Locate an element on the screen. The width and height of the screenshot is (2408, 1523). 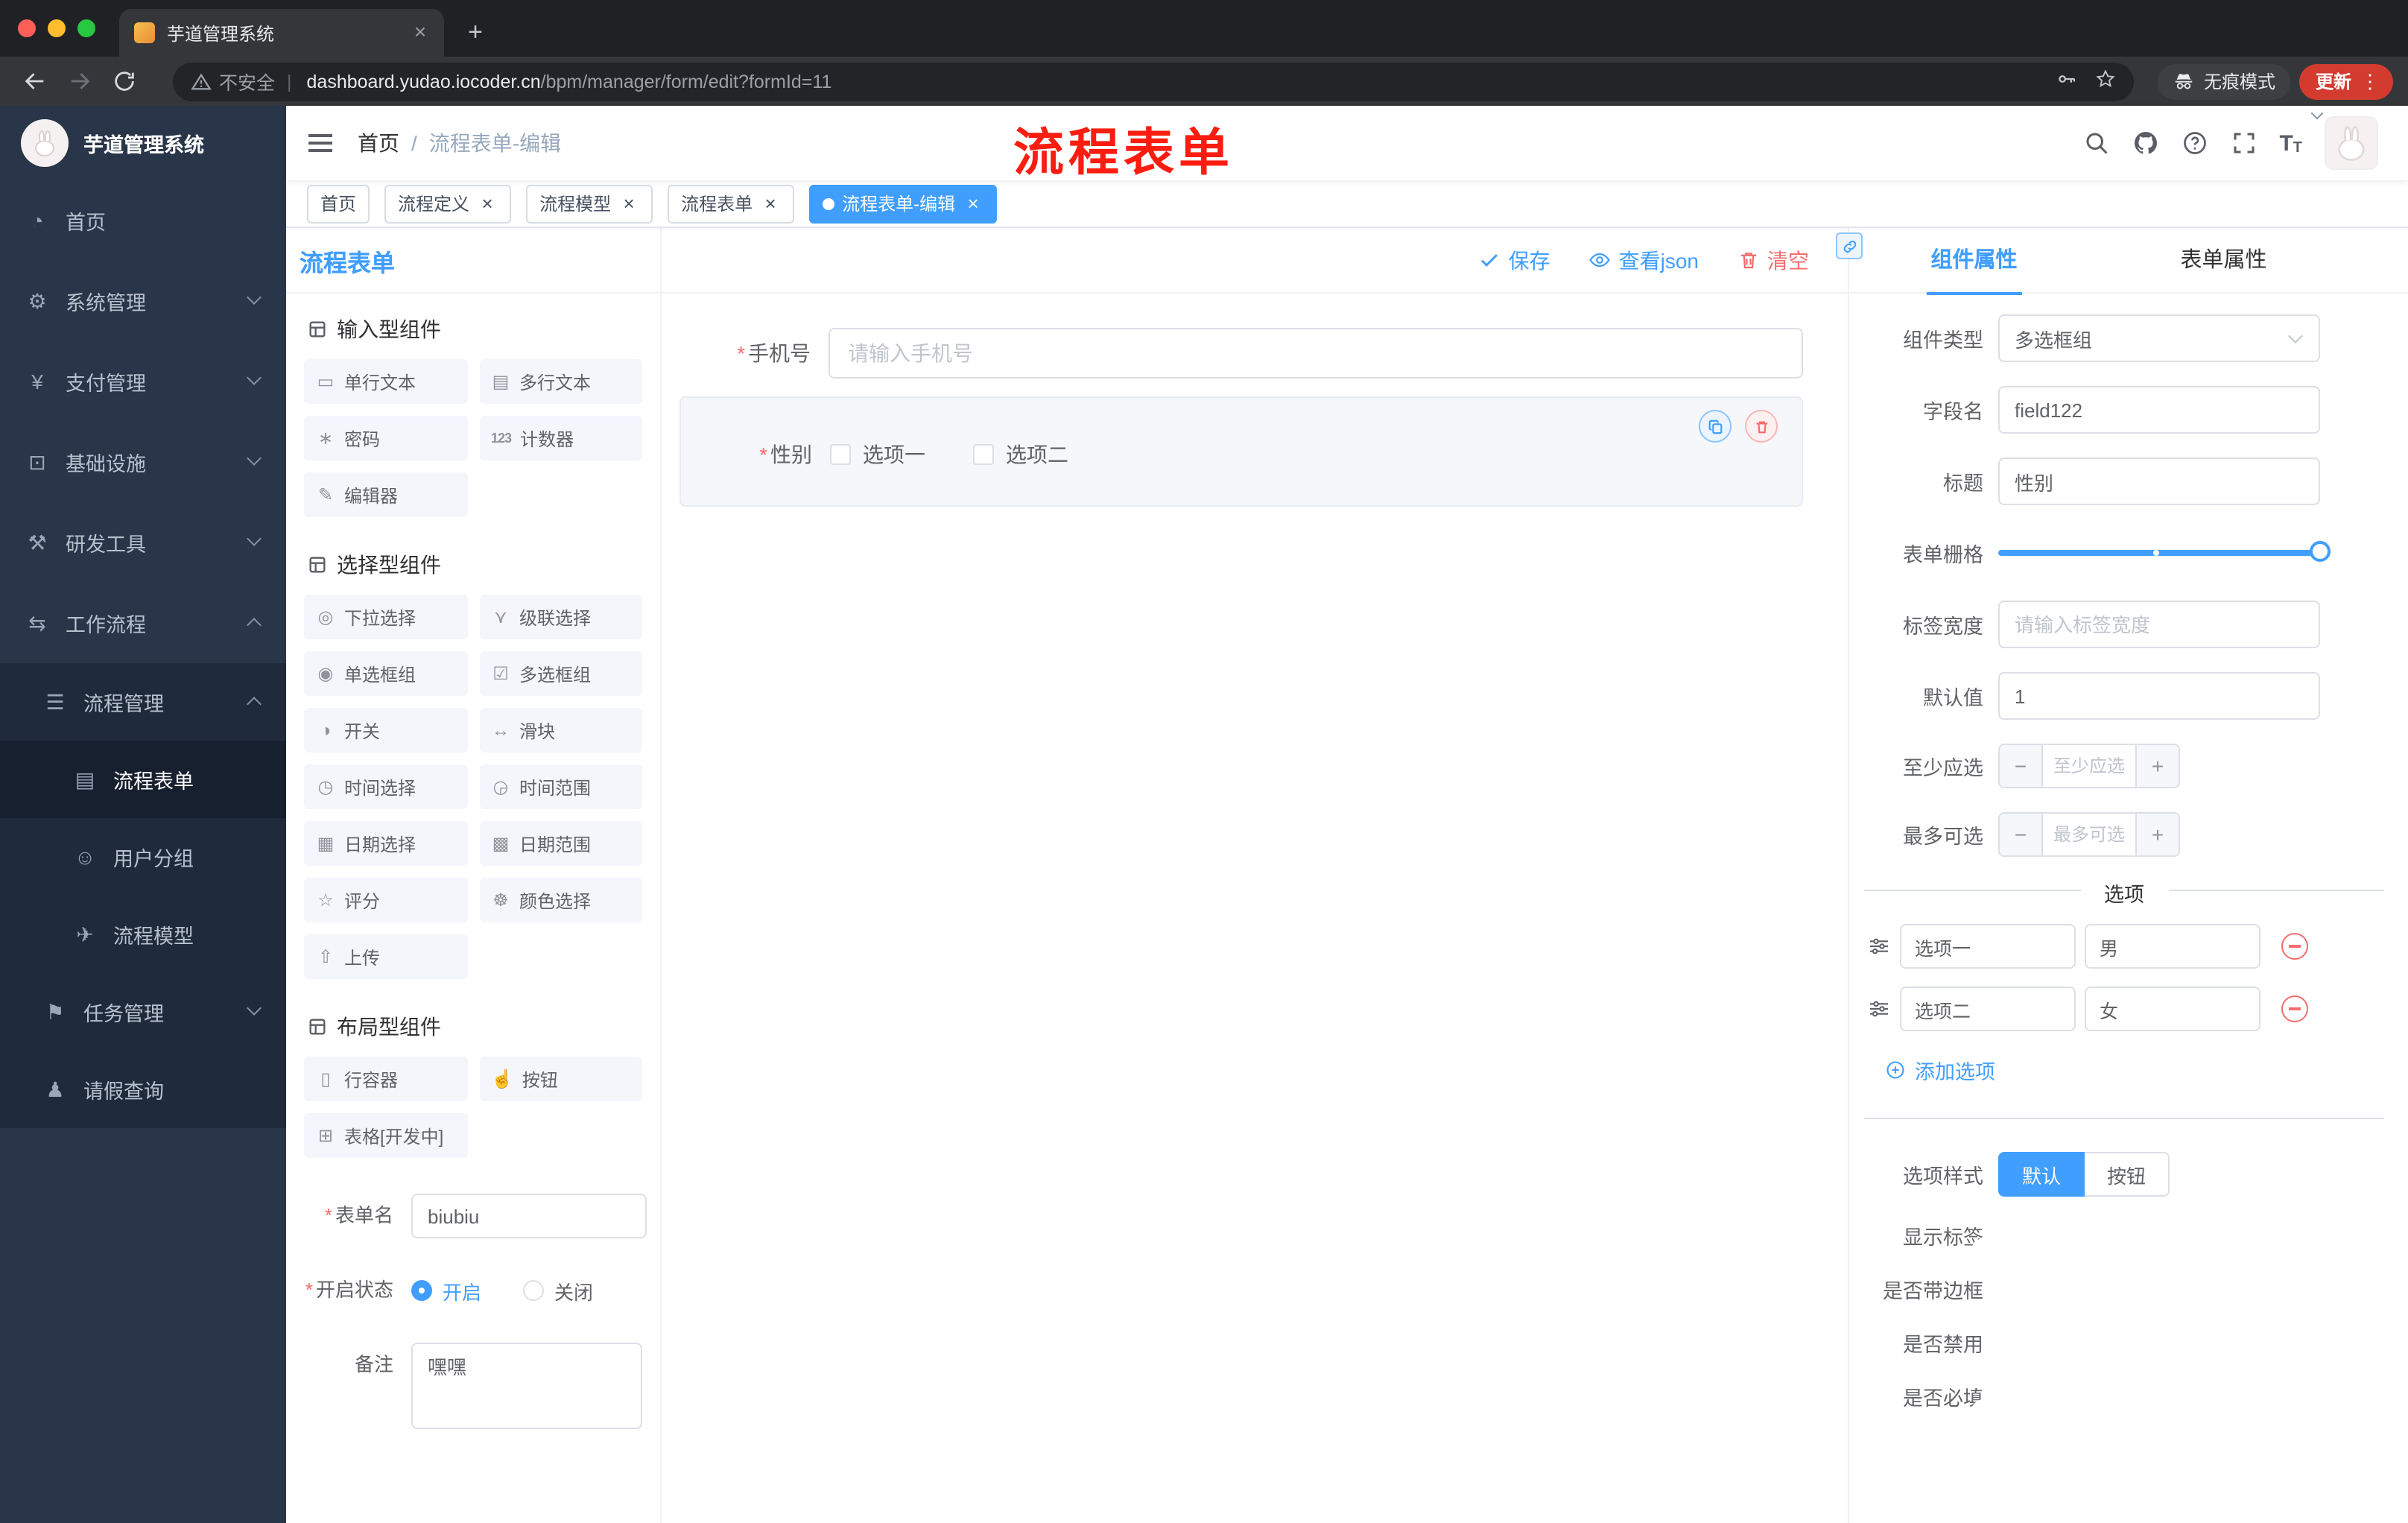
gender-field-row-selected: * 性别 选项一 选项二 is located at coordinates (1241, 451).